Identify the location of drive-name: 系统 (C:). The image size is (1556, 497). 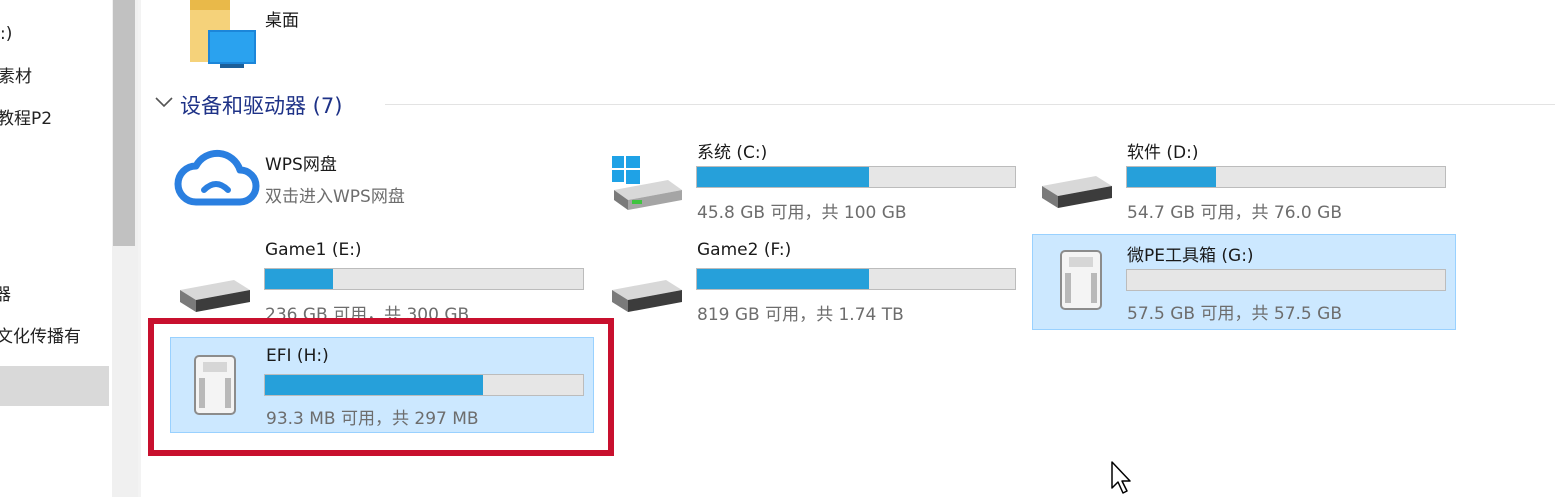
(732, 153).